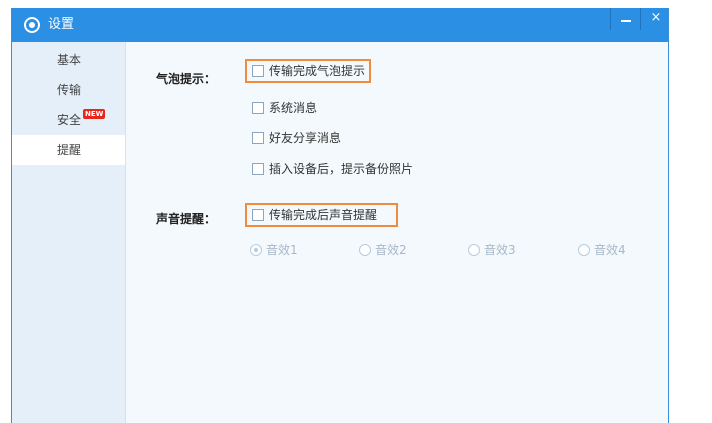 The height and width of the screenshot is (423, 712). I want to click on sidebar-item-transfer: 传输, so click(68, 90).